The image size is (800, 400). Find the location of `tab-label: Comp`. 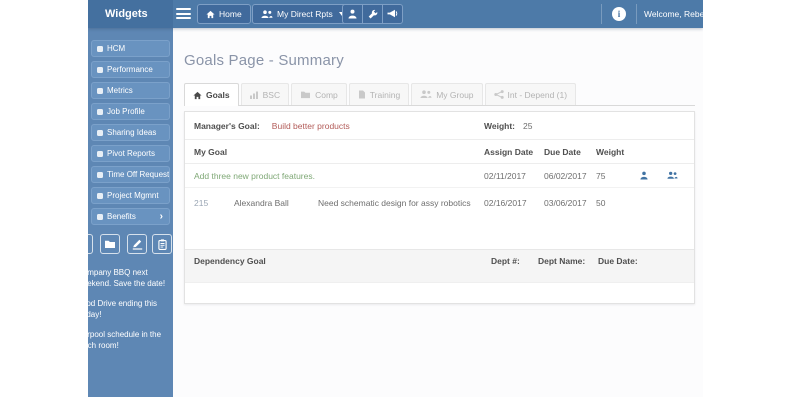

tab-label: Comp is located at coordinates (326, 94).